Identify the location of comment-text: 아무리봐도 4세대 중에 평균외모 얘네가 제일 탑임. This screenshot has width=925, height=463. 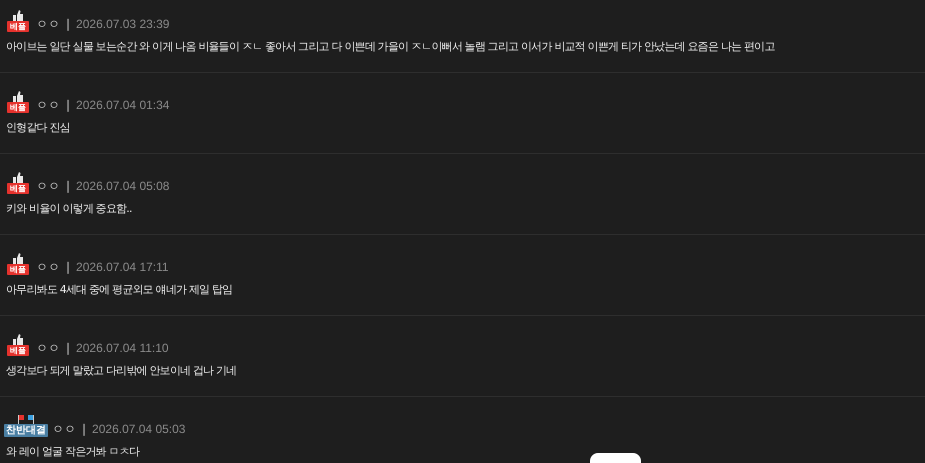
(119, 290).